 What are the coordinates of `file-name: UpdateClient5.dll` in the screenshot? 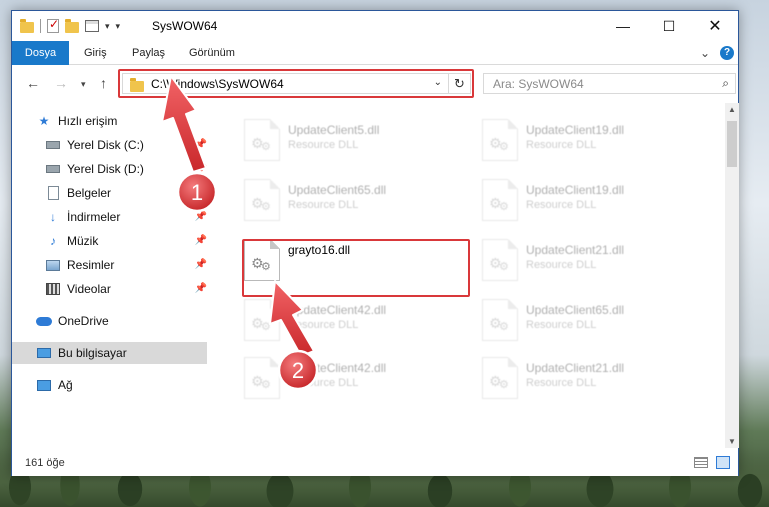 It's located at (334, 130).